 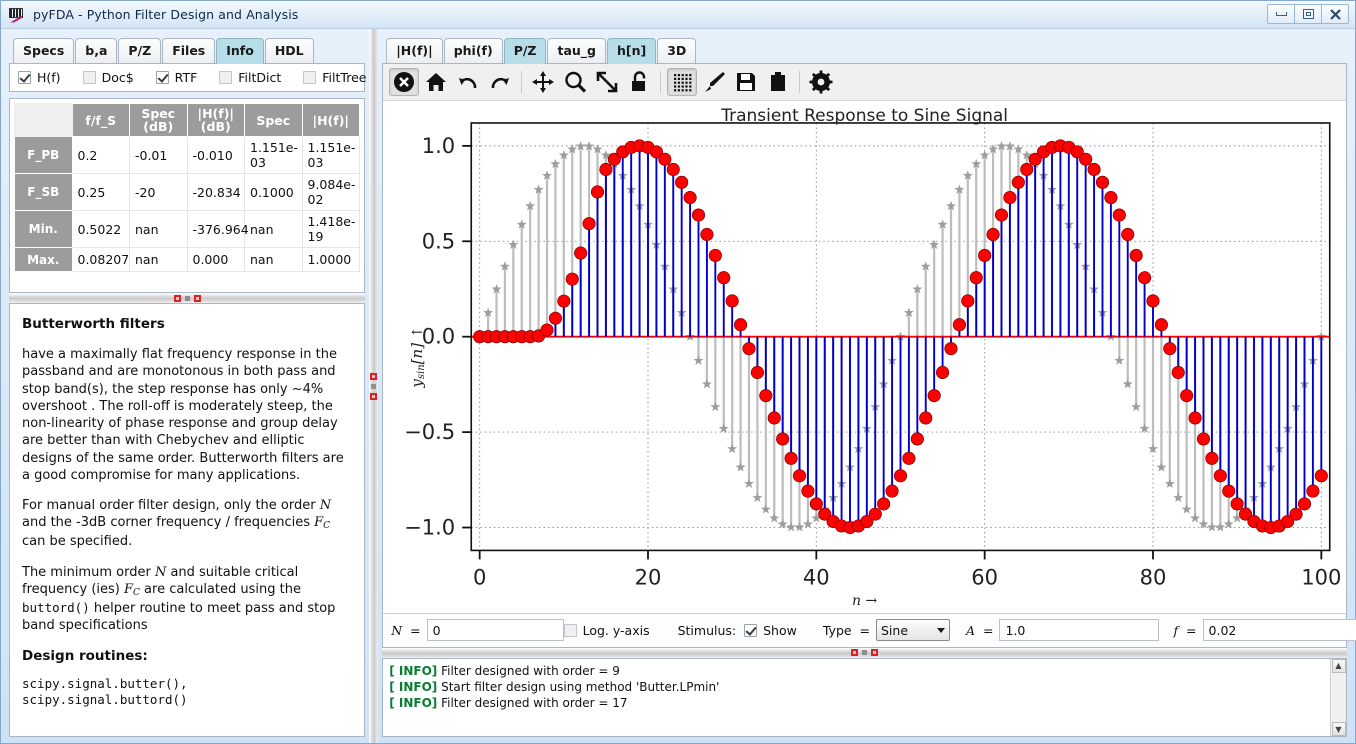 What do you see at coordinates (250, 77) in the screenshot?
I see `checkbox-filtdict: FiltDict` at bounding box center [250, 77].